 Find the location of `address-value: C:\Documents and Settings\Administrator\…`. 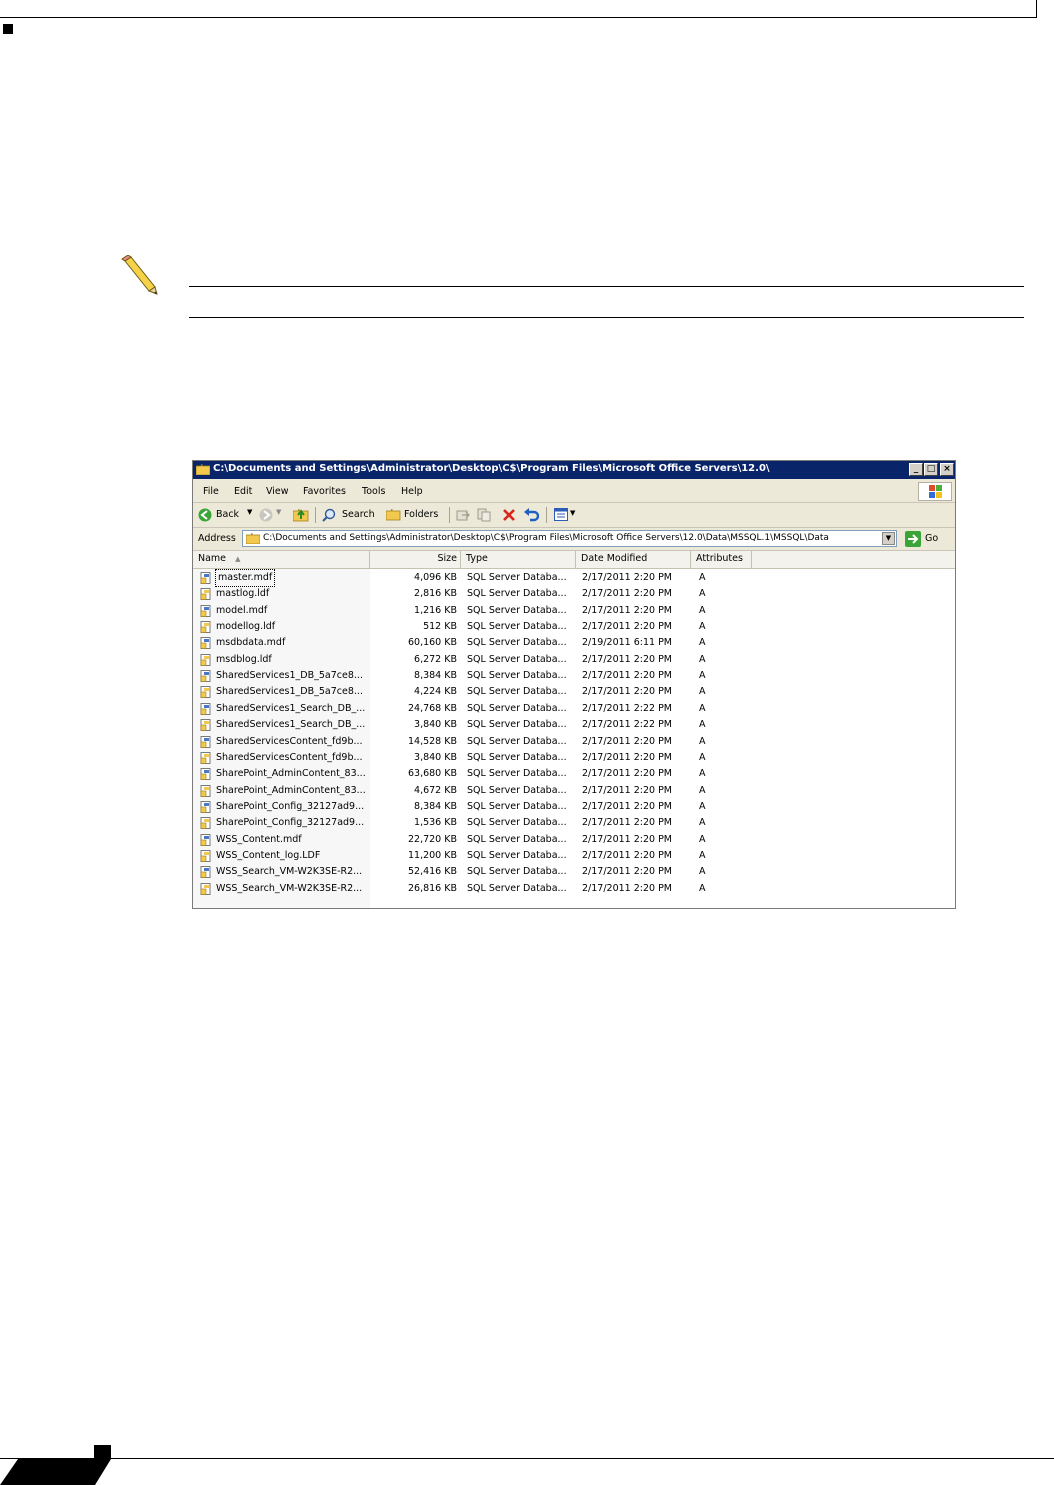

address-value: C:\Documents and Settings\Administrator\… is located at coordinates (546, 538).